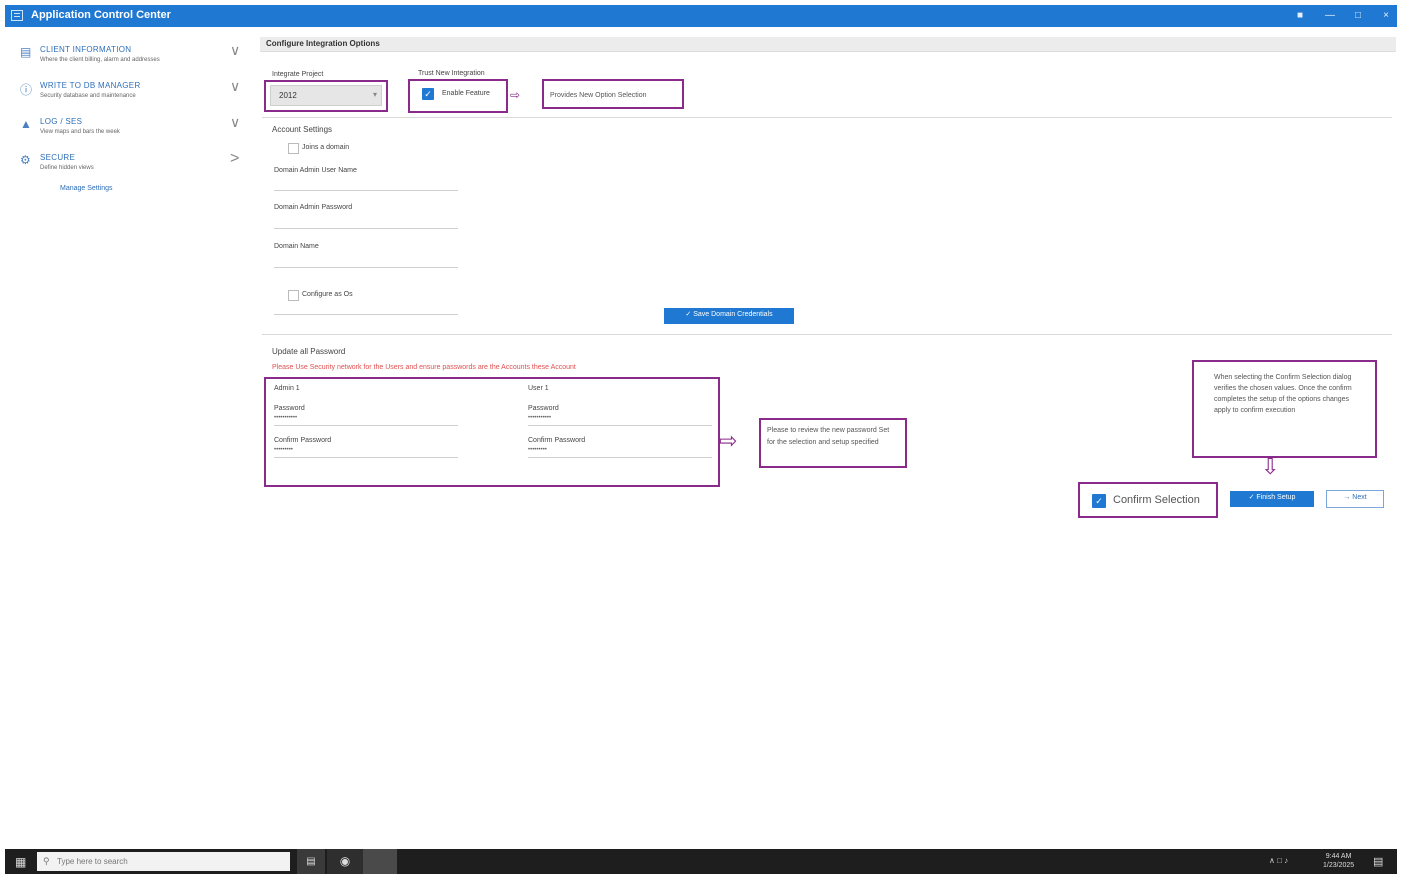 Image resolution: width=1403 pixels, height=874 pixels. What do you see at coordinates (374, 94) in the screenshot?
I see `chevron-down-icon: ▾` at bounding box center [374, 94].